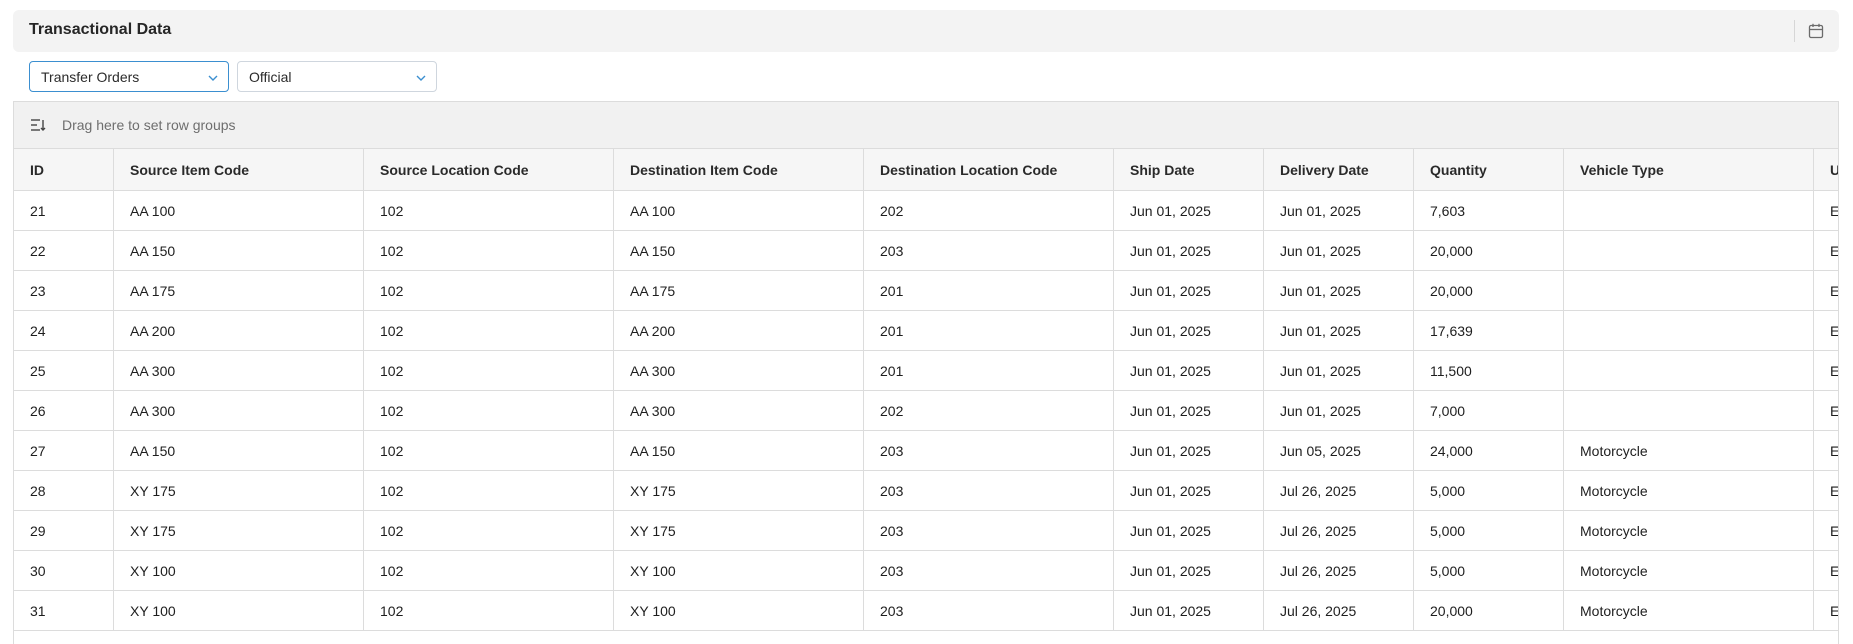 This screenshot has height=644, width=1853. I want to click on cell-quantity: 7,603, so click(1489, 210).